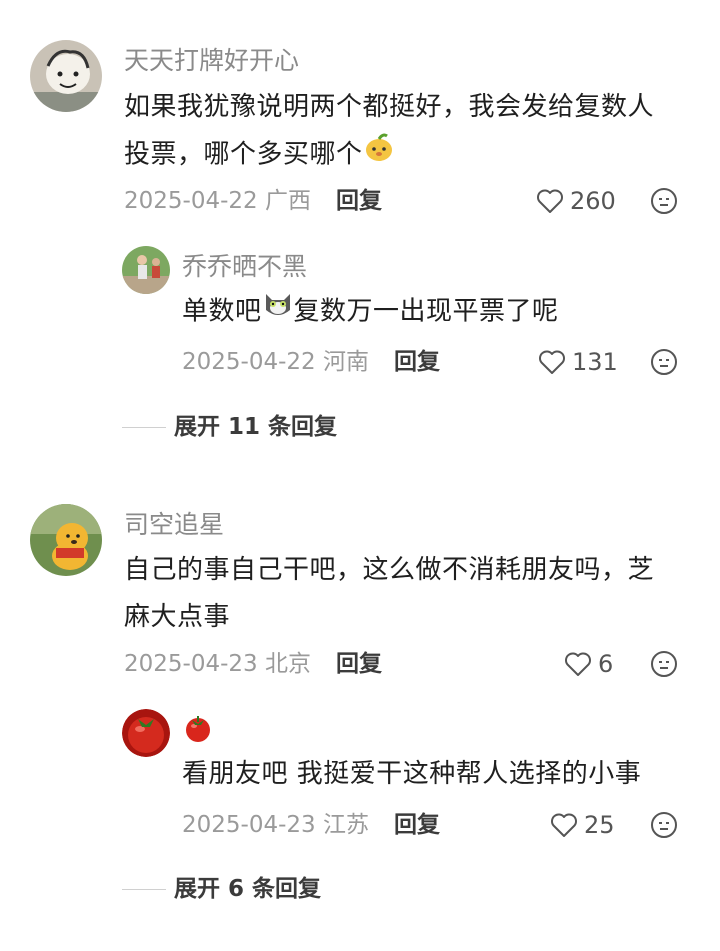  I want to click on comment-text: 自己的事自己干吧，这么做不消耗朋友吗，芝 麻大点事, so click(414, 594).